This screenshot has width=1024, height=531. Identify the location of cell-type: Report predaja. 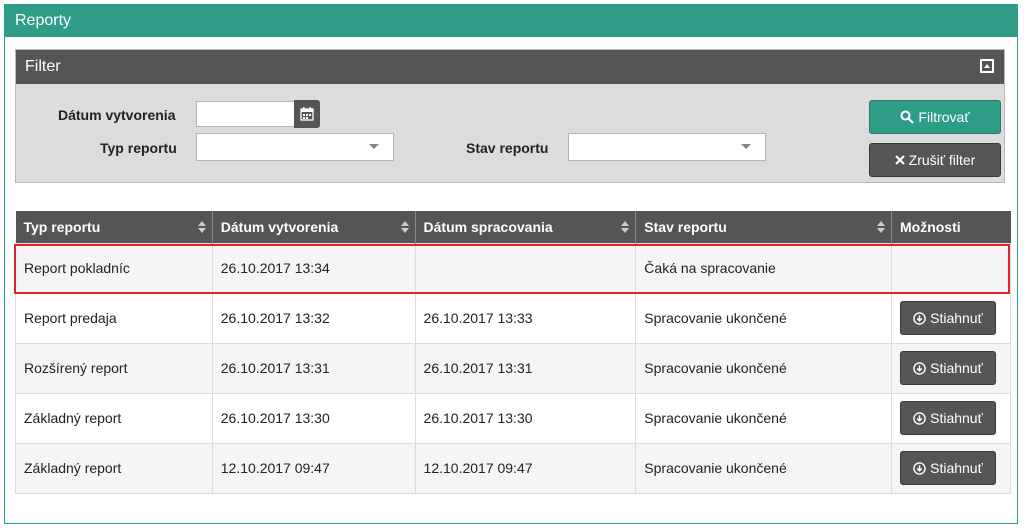
(114, 318).